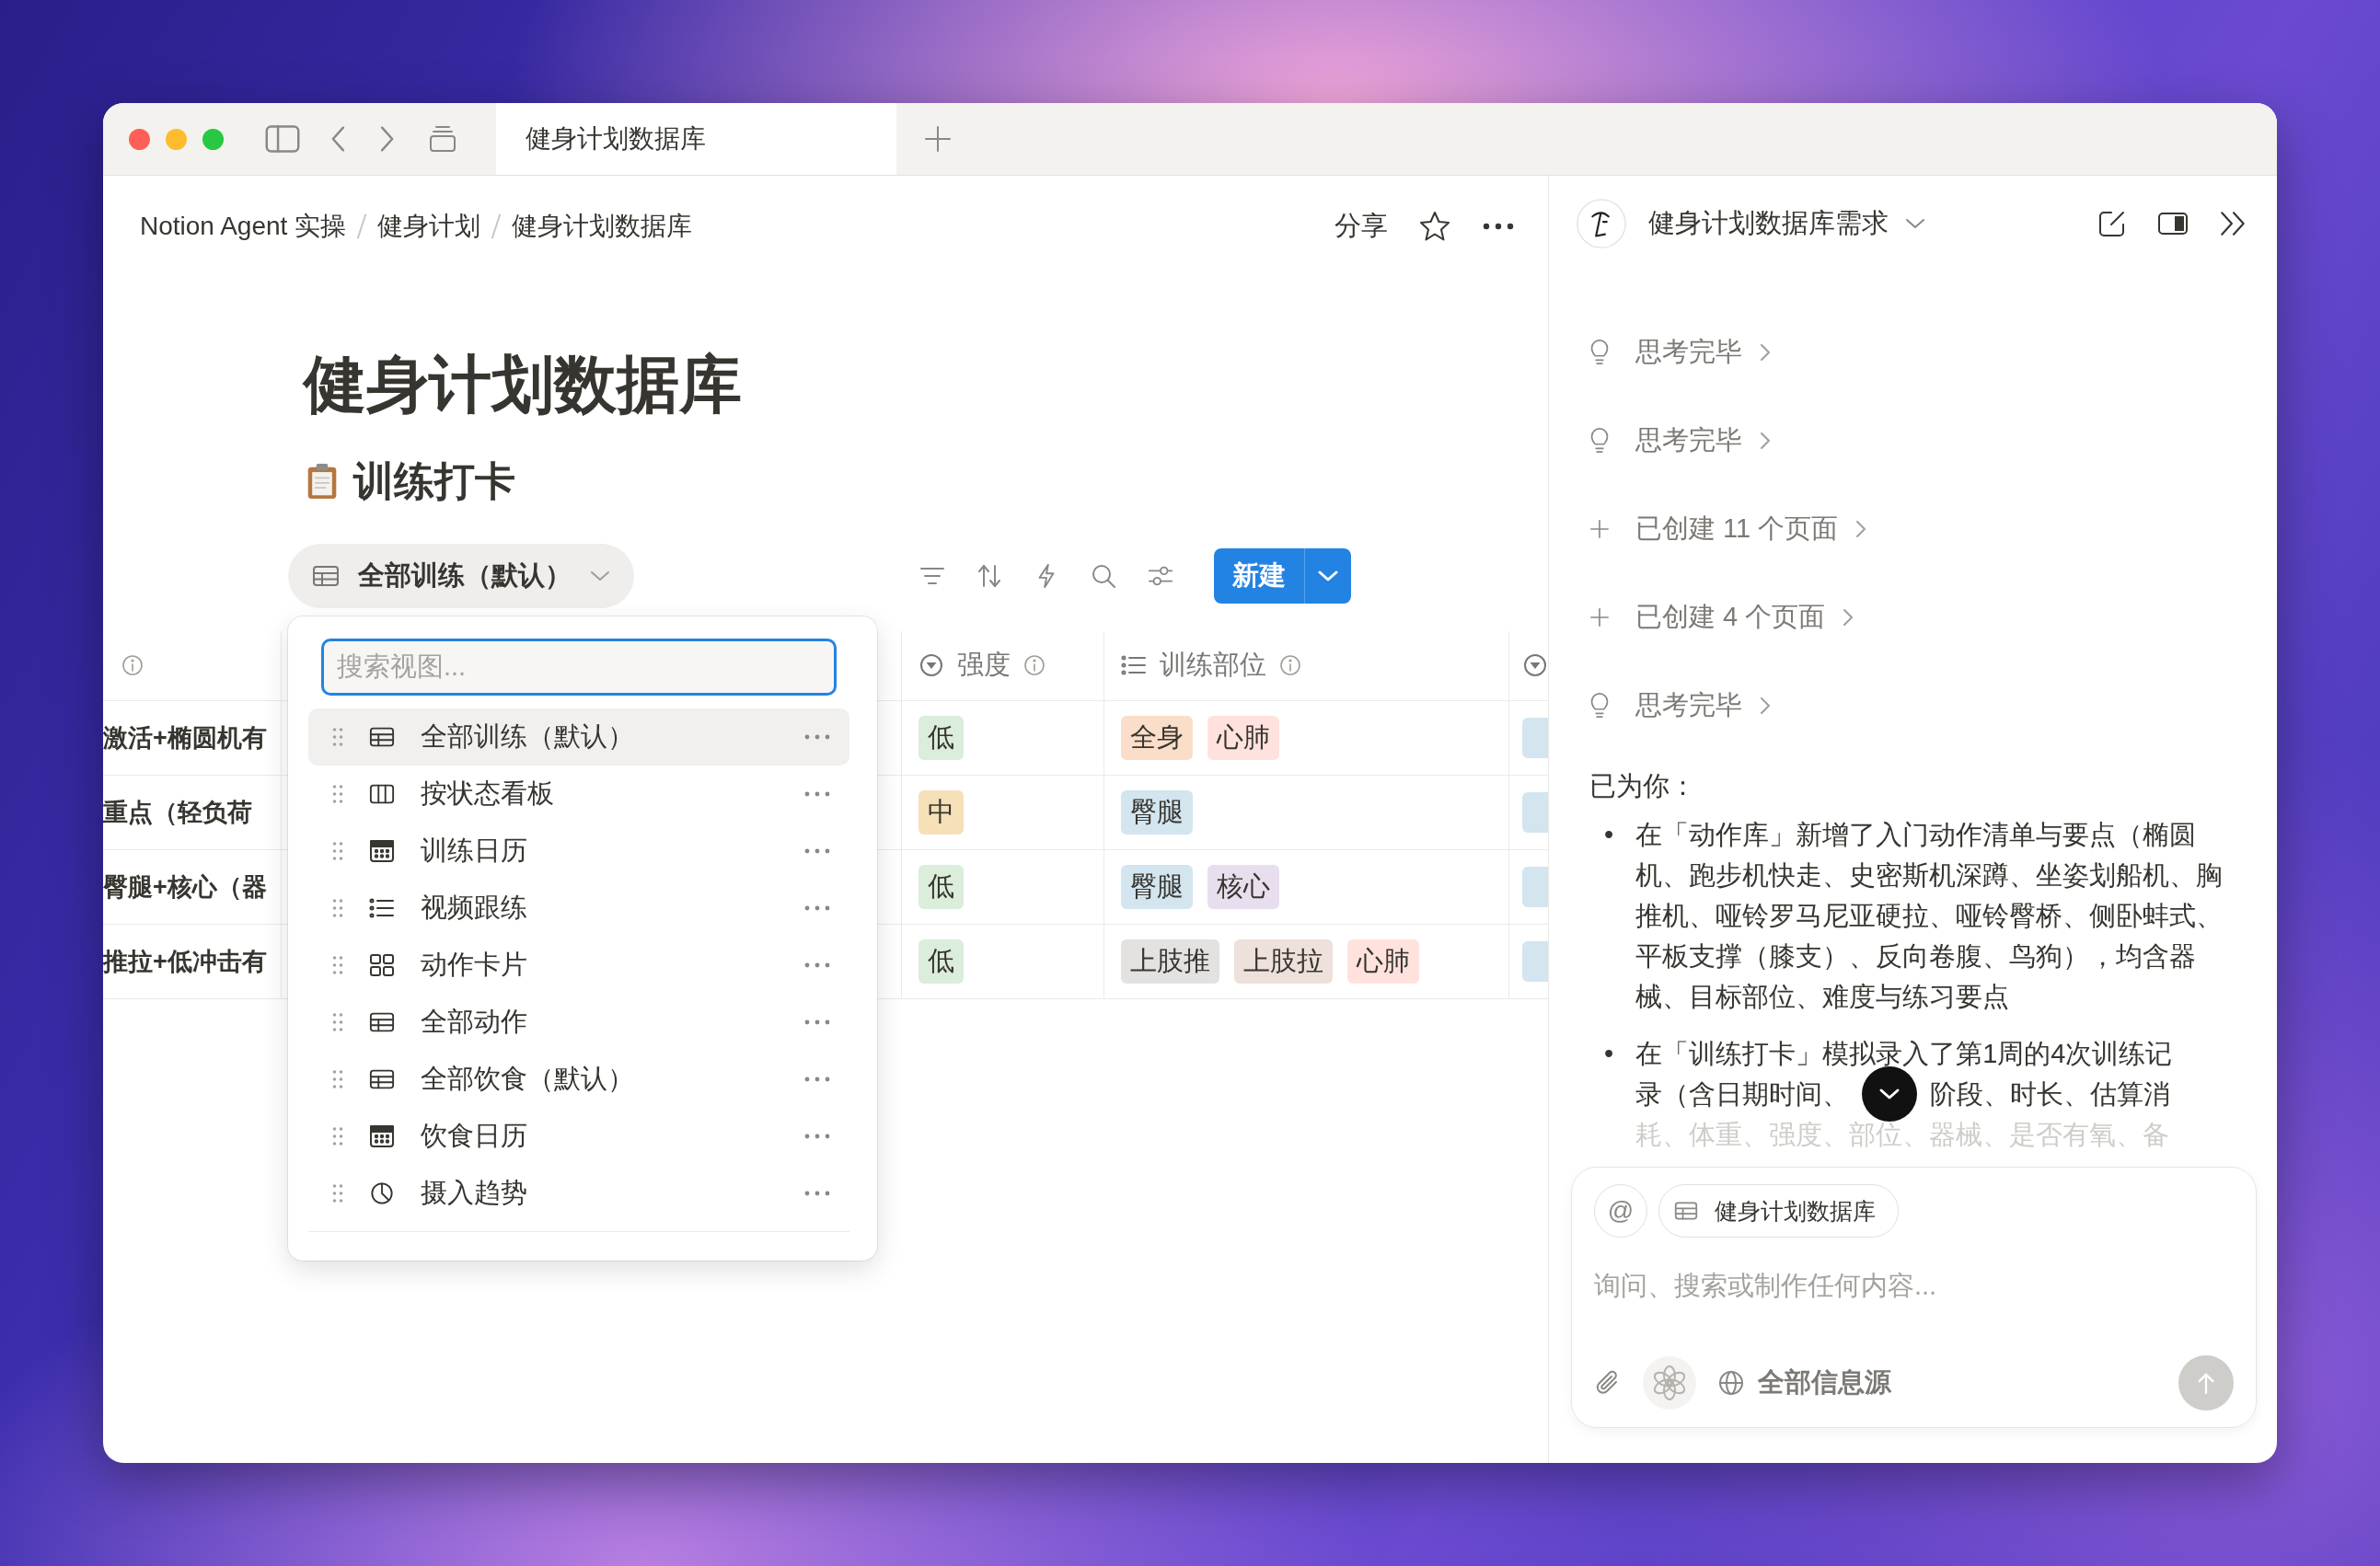 This screenshot has height=1566, width=2380. Describe the element at coordinates (989, 575) in the screenshot. I see `sort-icon` at that location.